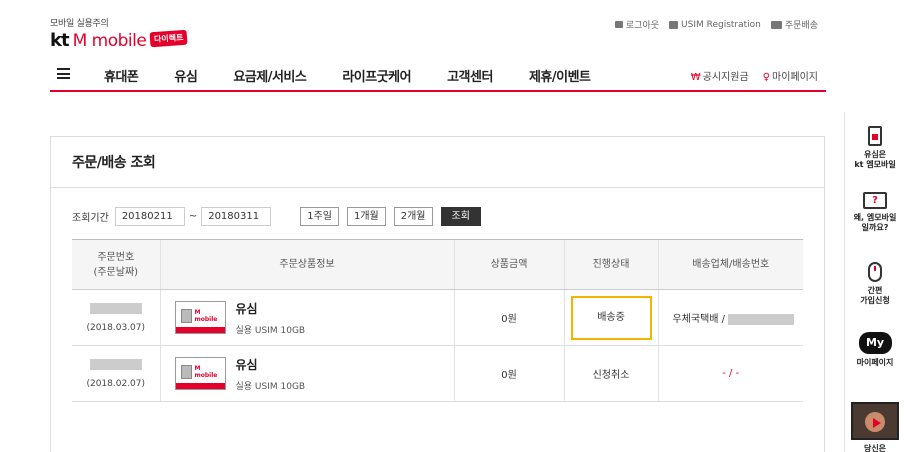  What do you see at coordinates (875, 200) in the screenshot?
I see `question-monitor-icon: ?` at bounding box center [875, 200].